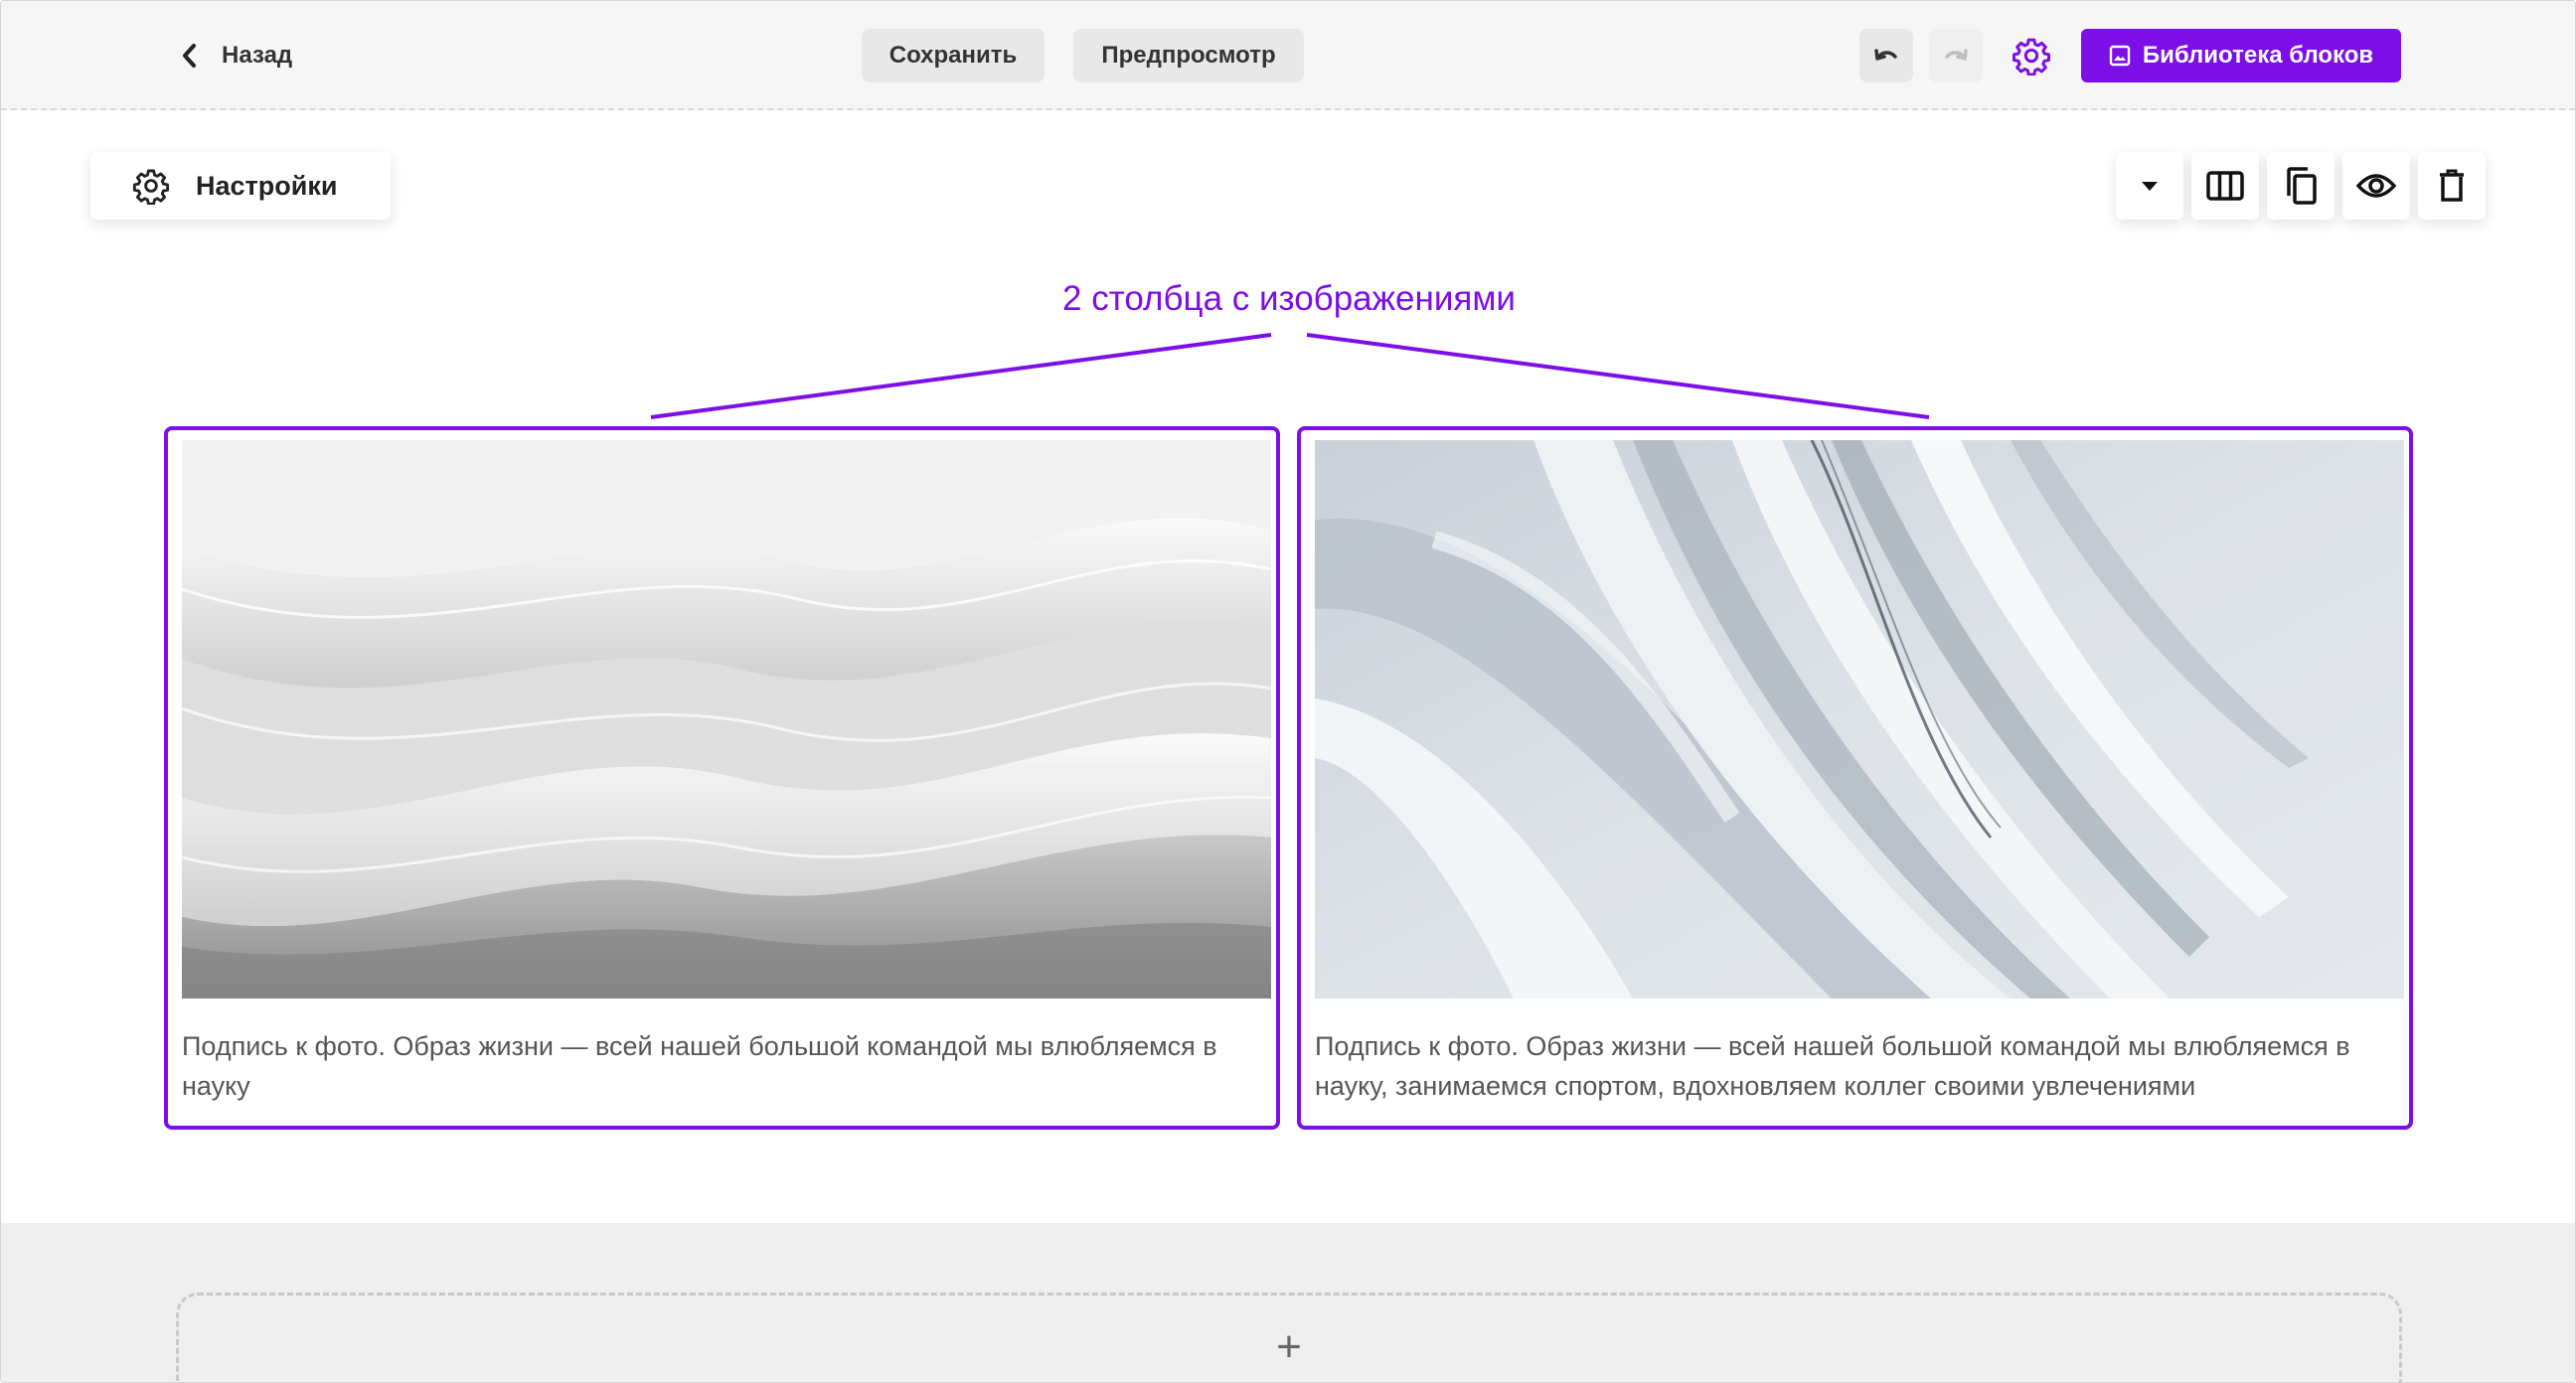 This screenshot has height=1383, width=2576. What do you see at coordinates (189, 56) in the screenshot?
I see `chevron-left-icon` at bounding box center [189, 56].